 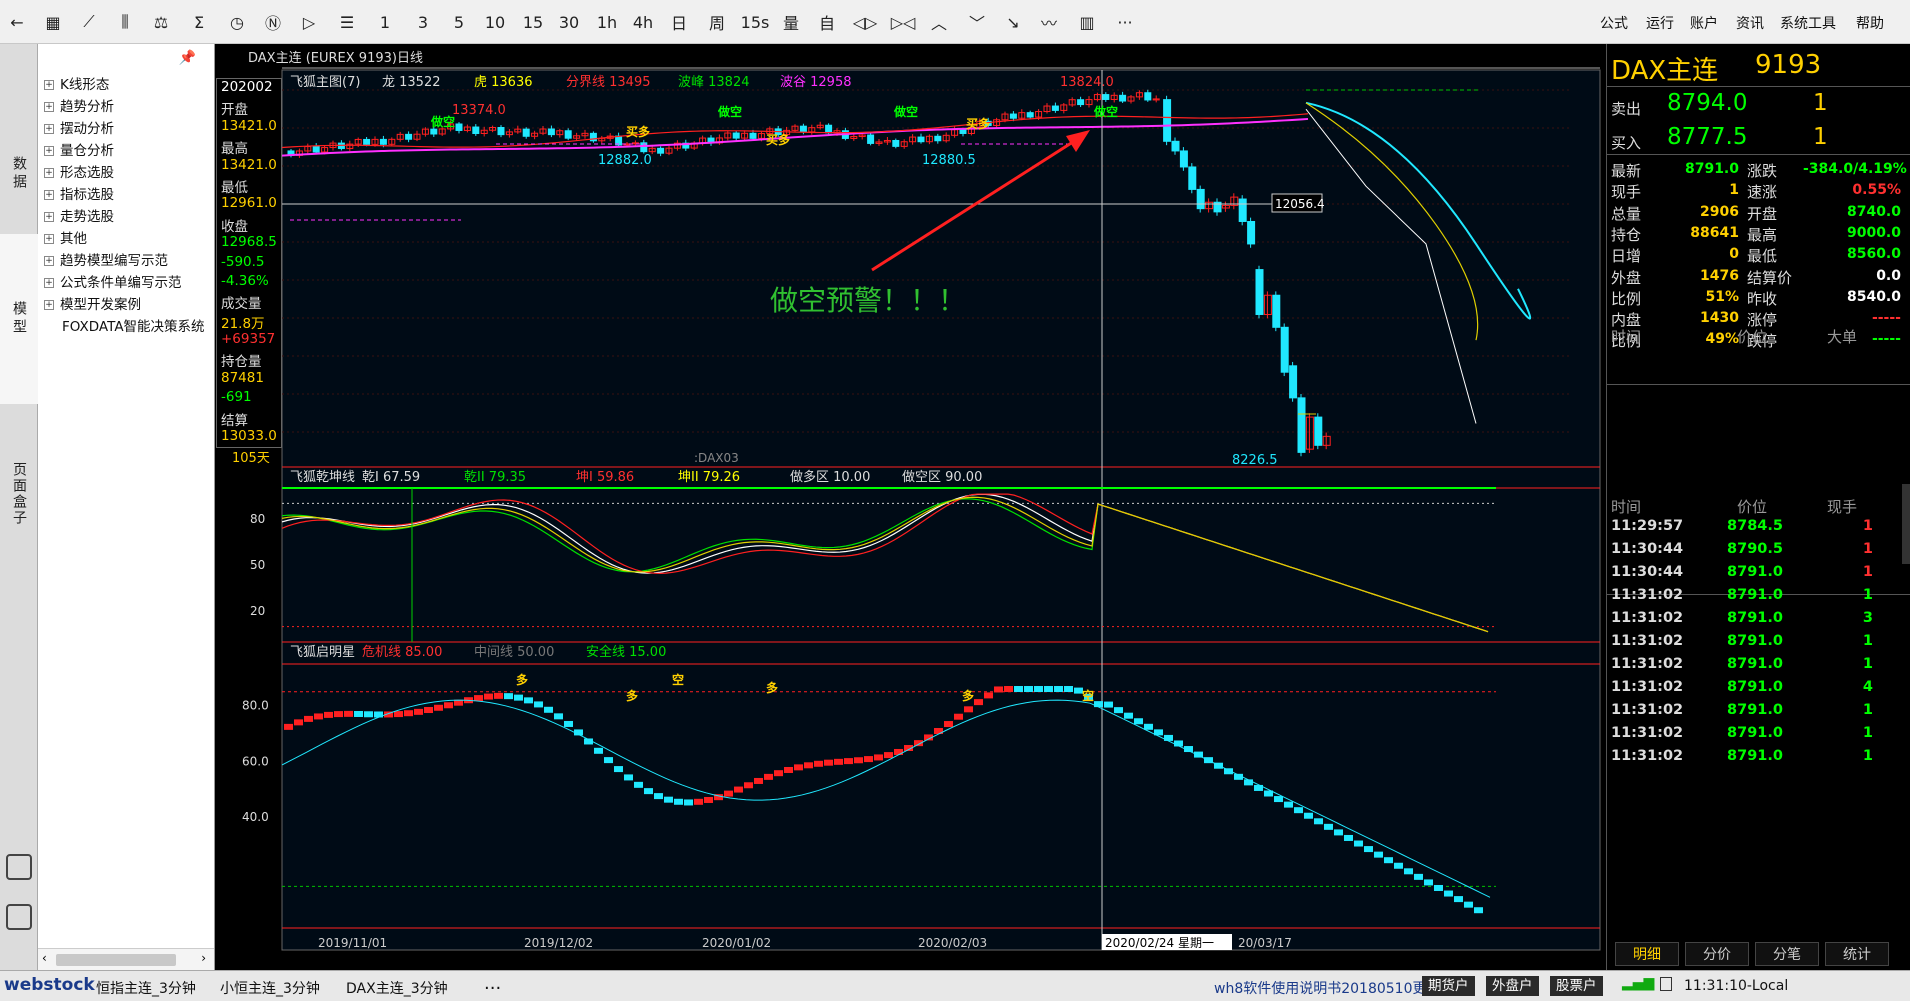 What do you see at coordinates (459, 22) in the screenshot?
I see `period-5: 5` at bounding box center [459, 22].